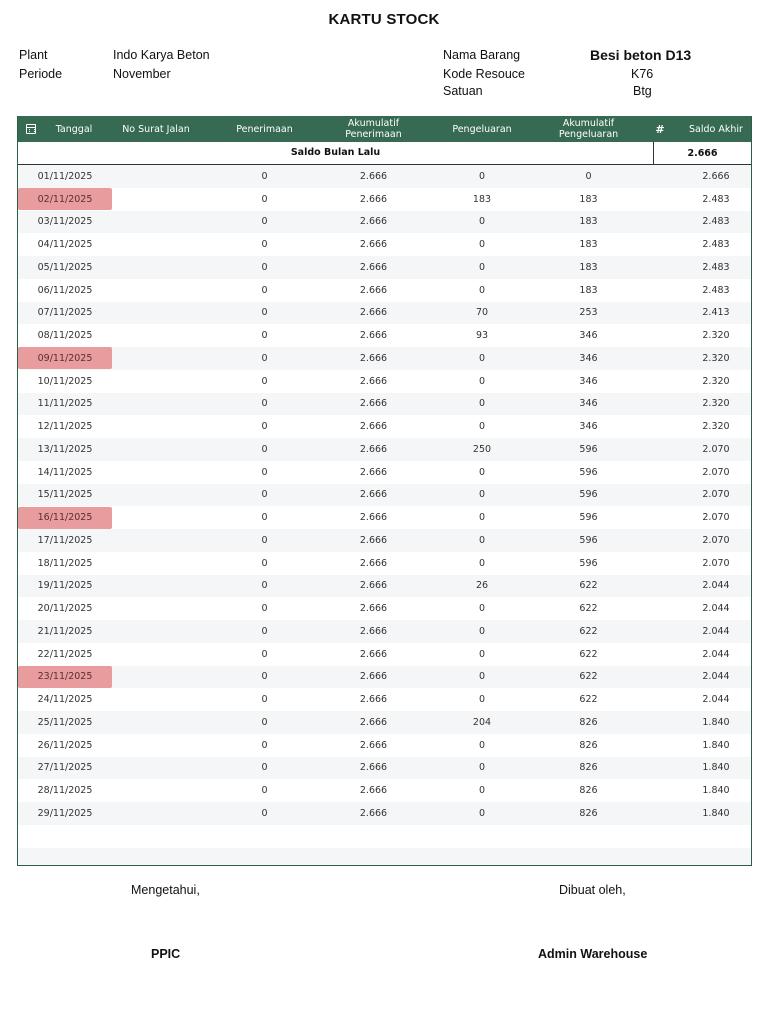 This screenshot has width=768, height=1024. Describe the element at coordinates (588, 123) in the screenshot. I see `header-akumulatif-pengeluaran-line1: Akumulatif` at that location.